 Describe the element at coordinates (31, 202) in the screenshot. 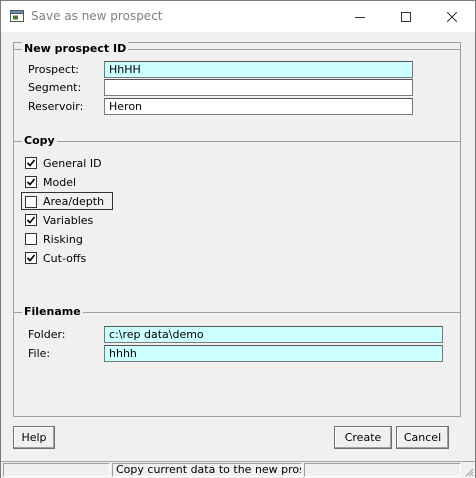

I see `area-depth-checkbox` at that location.